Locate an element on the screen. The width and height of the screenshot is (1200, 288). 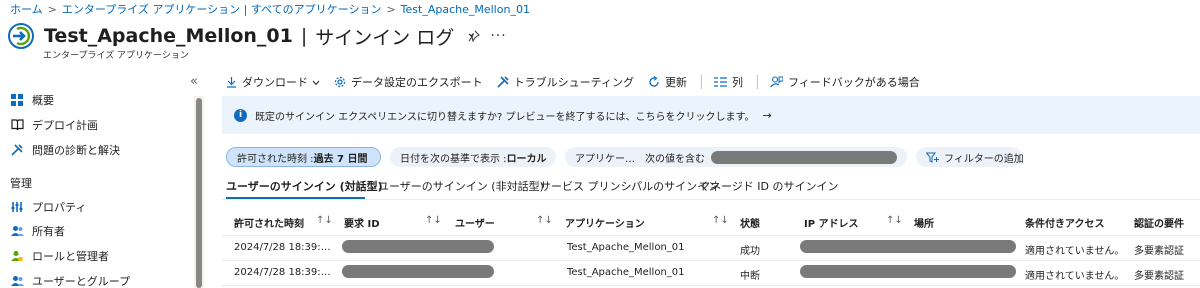
breadcrumb-enterprise-apps: エンタープライズ アプリケーション | すべてのアプリケーション is located at coordinates (222, 9).